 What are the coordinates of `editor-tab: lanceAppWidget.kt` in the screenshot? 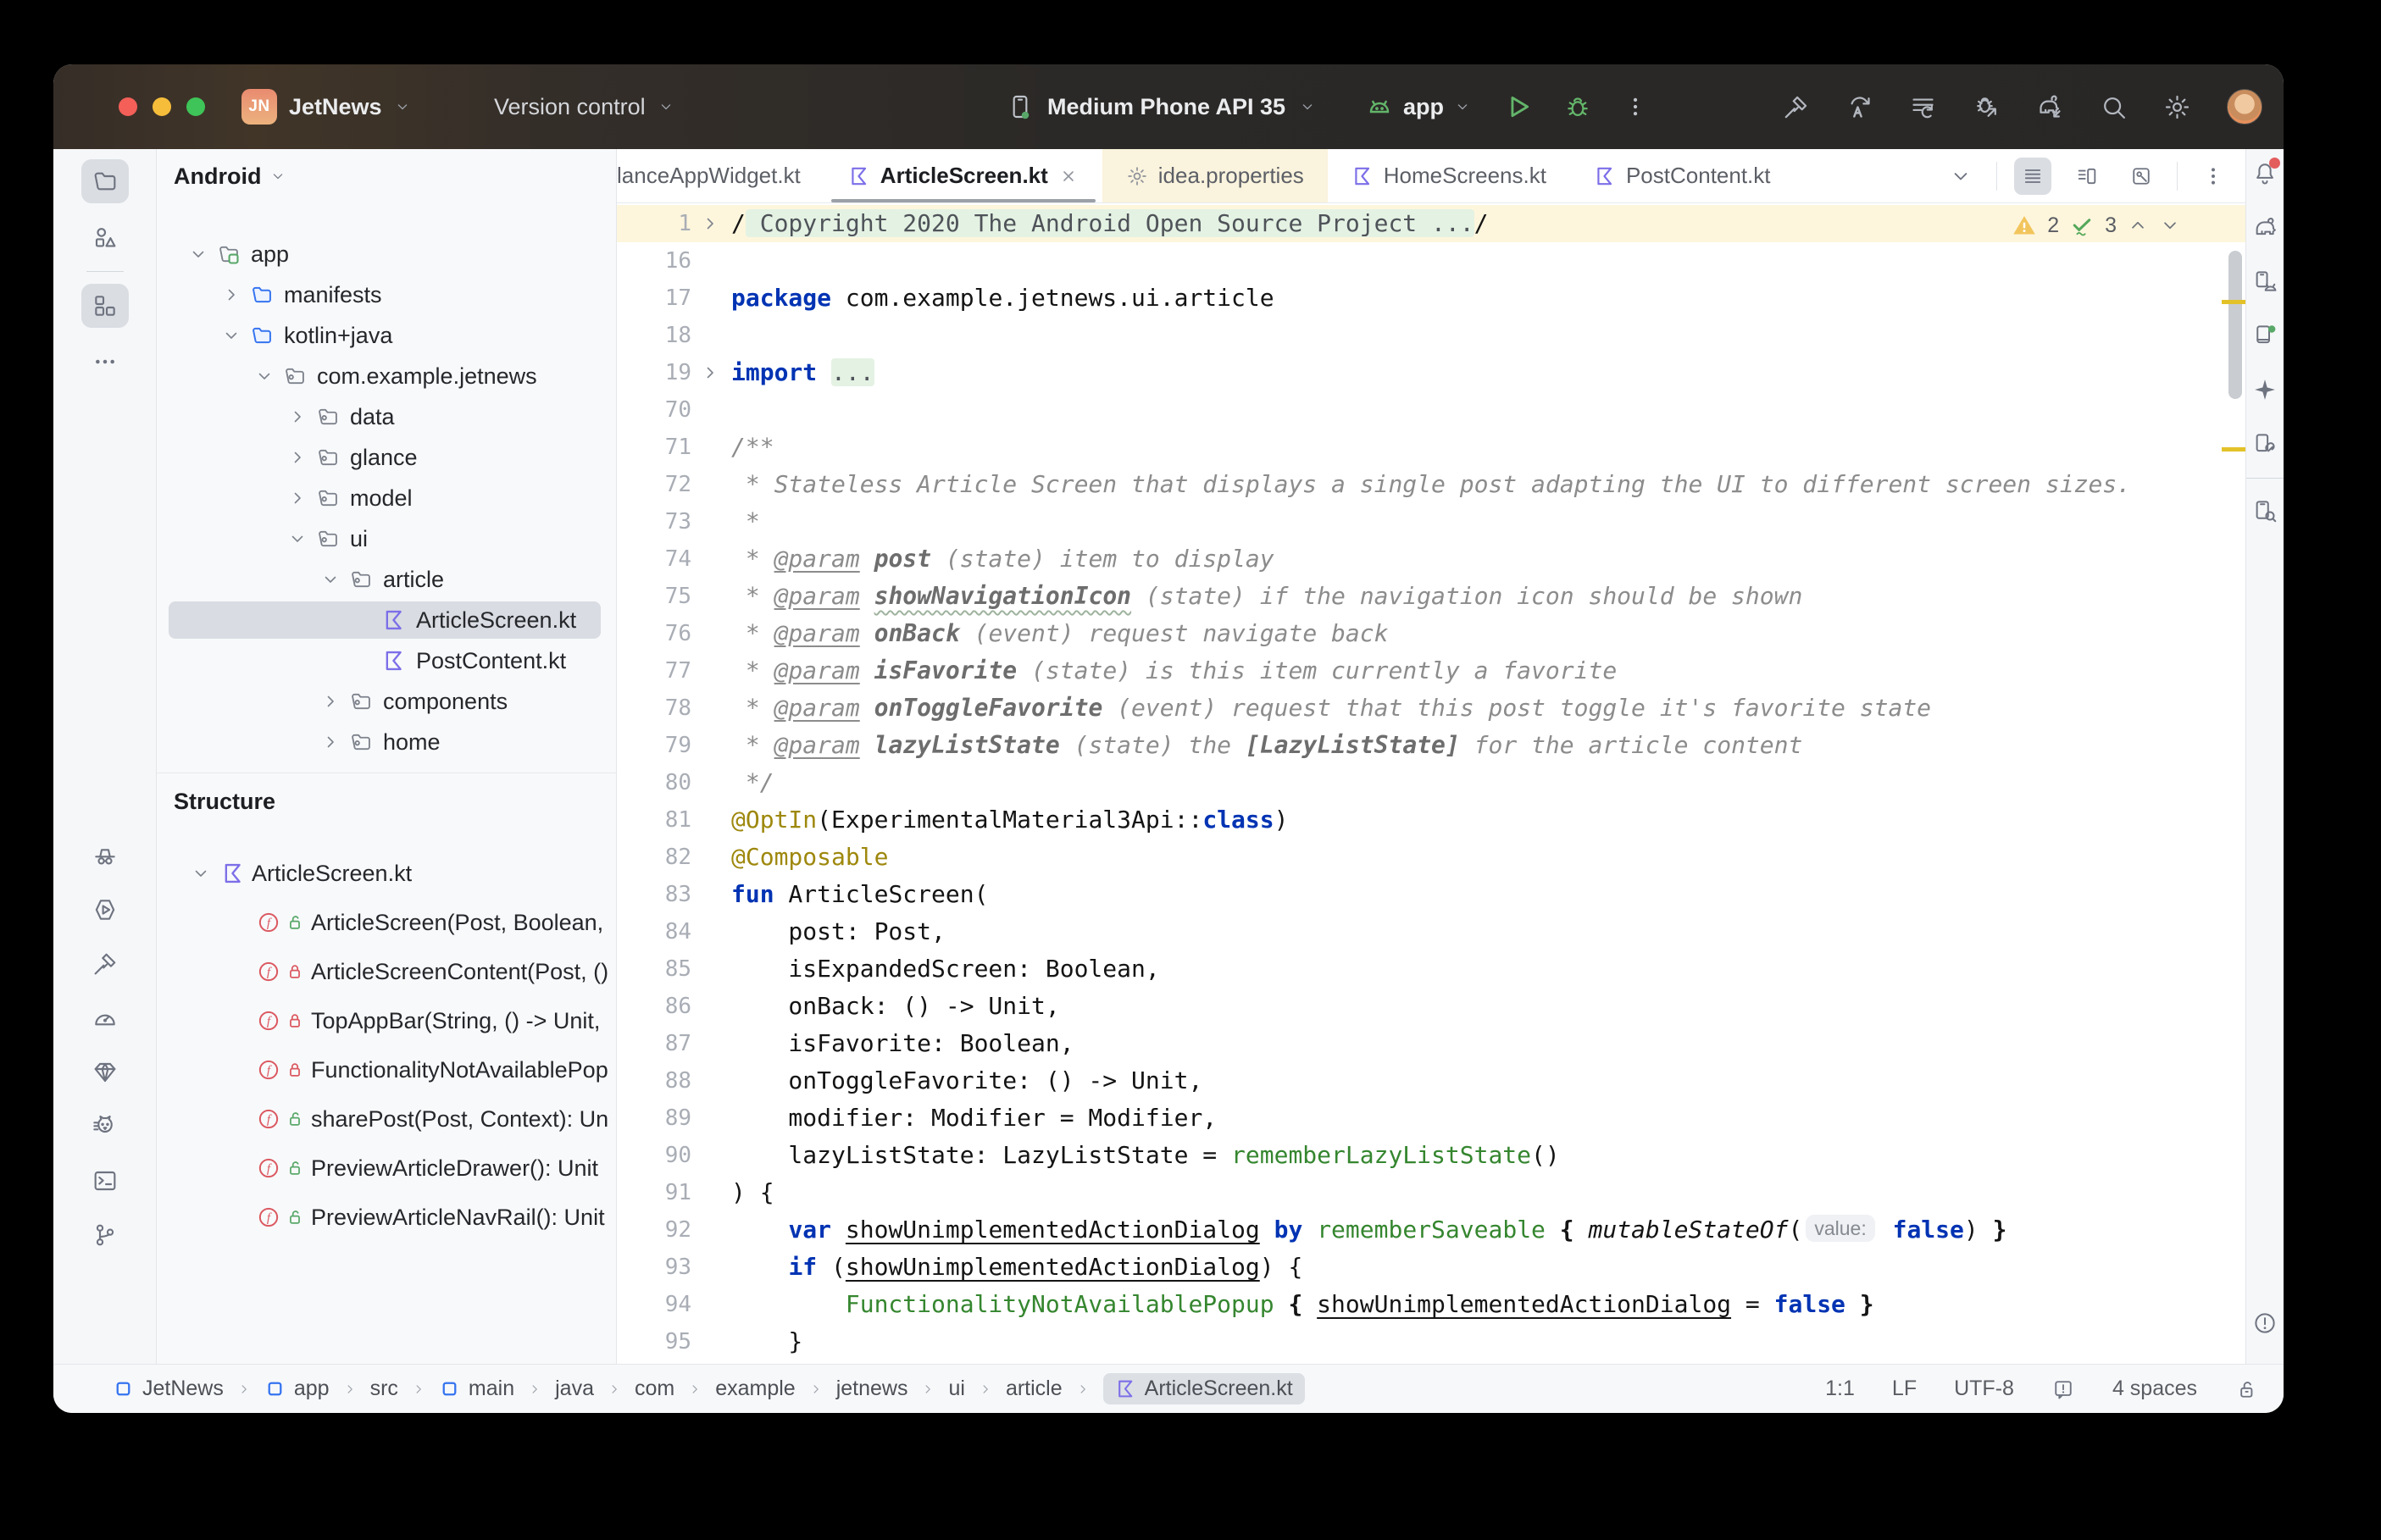 It's located at (720, 175).